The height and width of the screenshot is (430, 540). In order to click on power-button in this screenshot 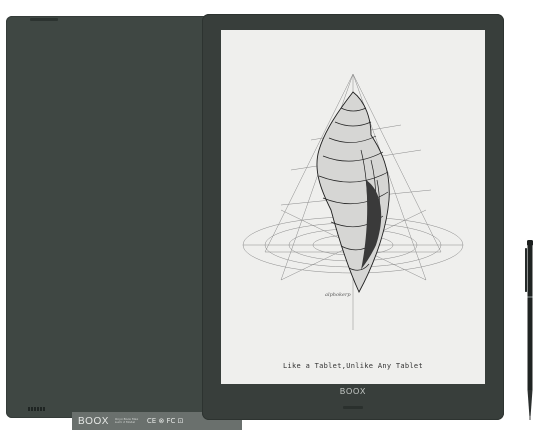, I will do `click(44, 19)`.